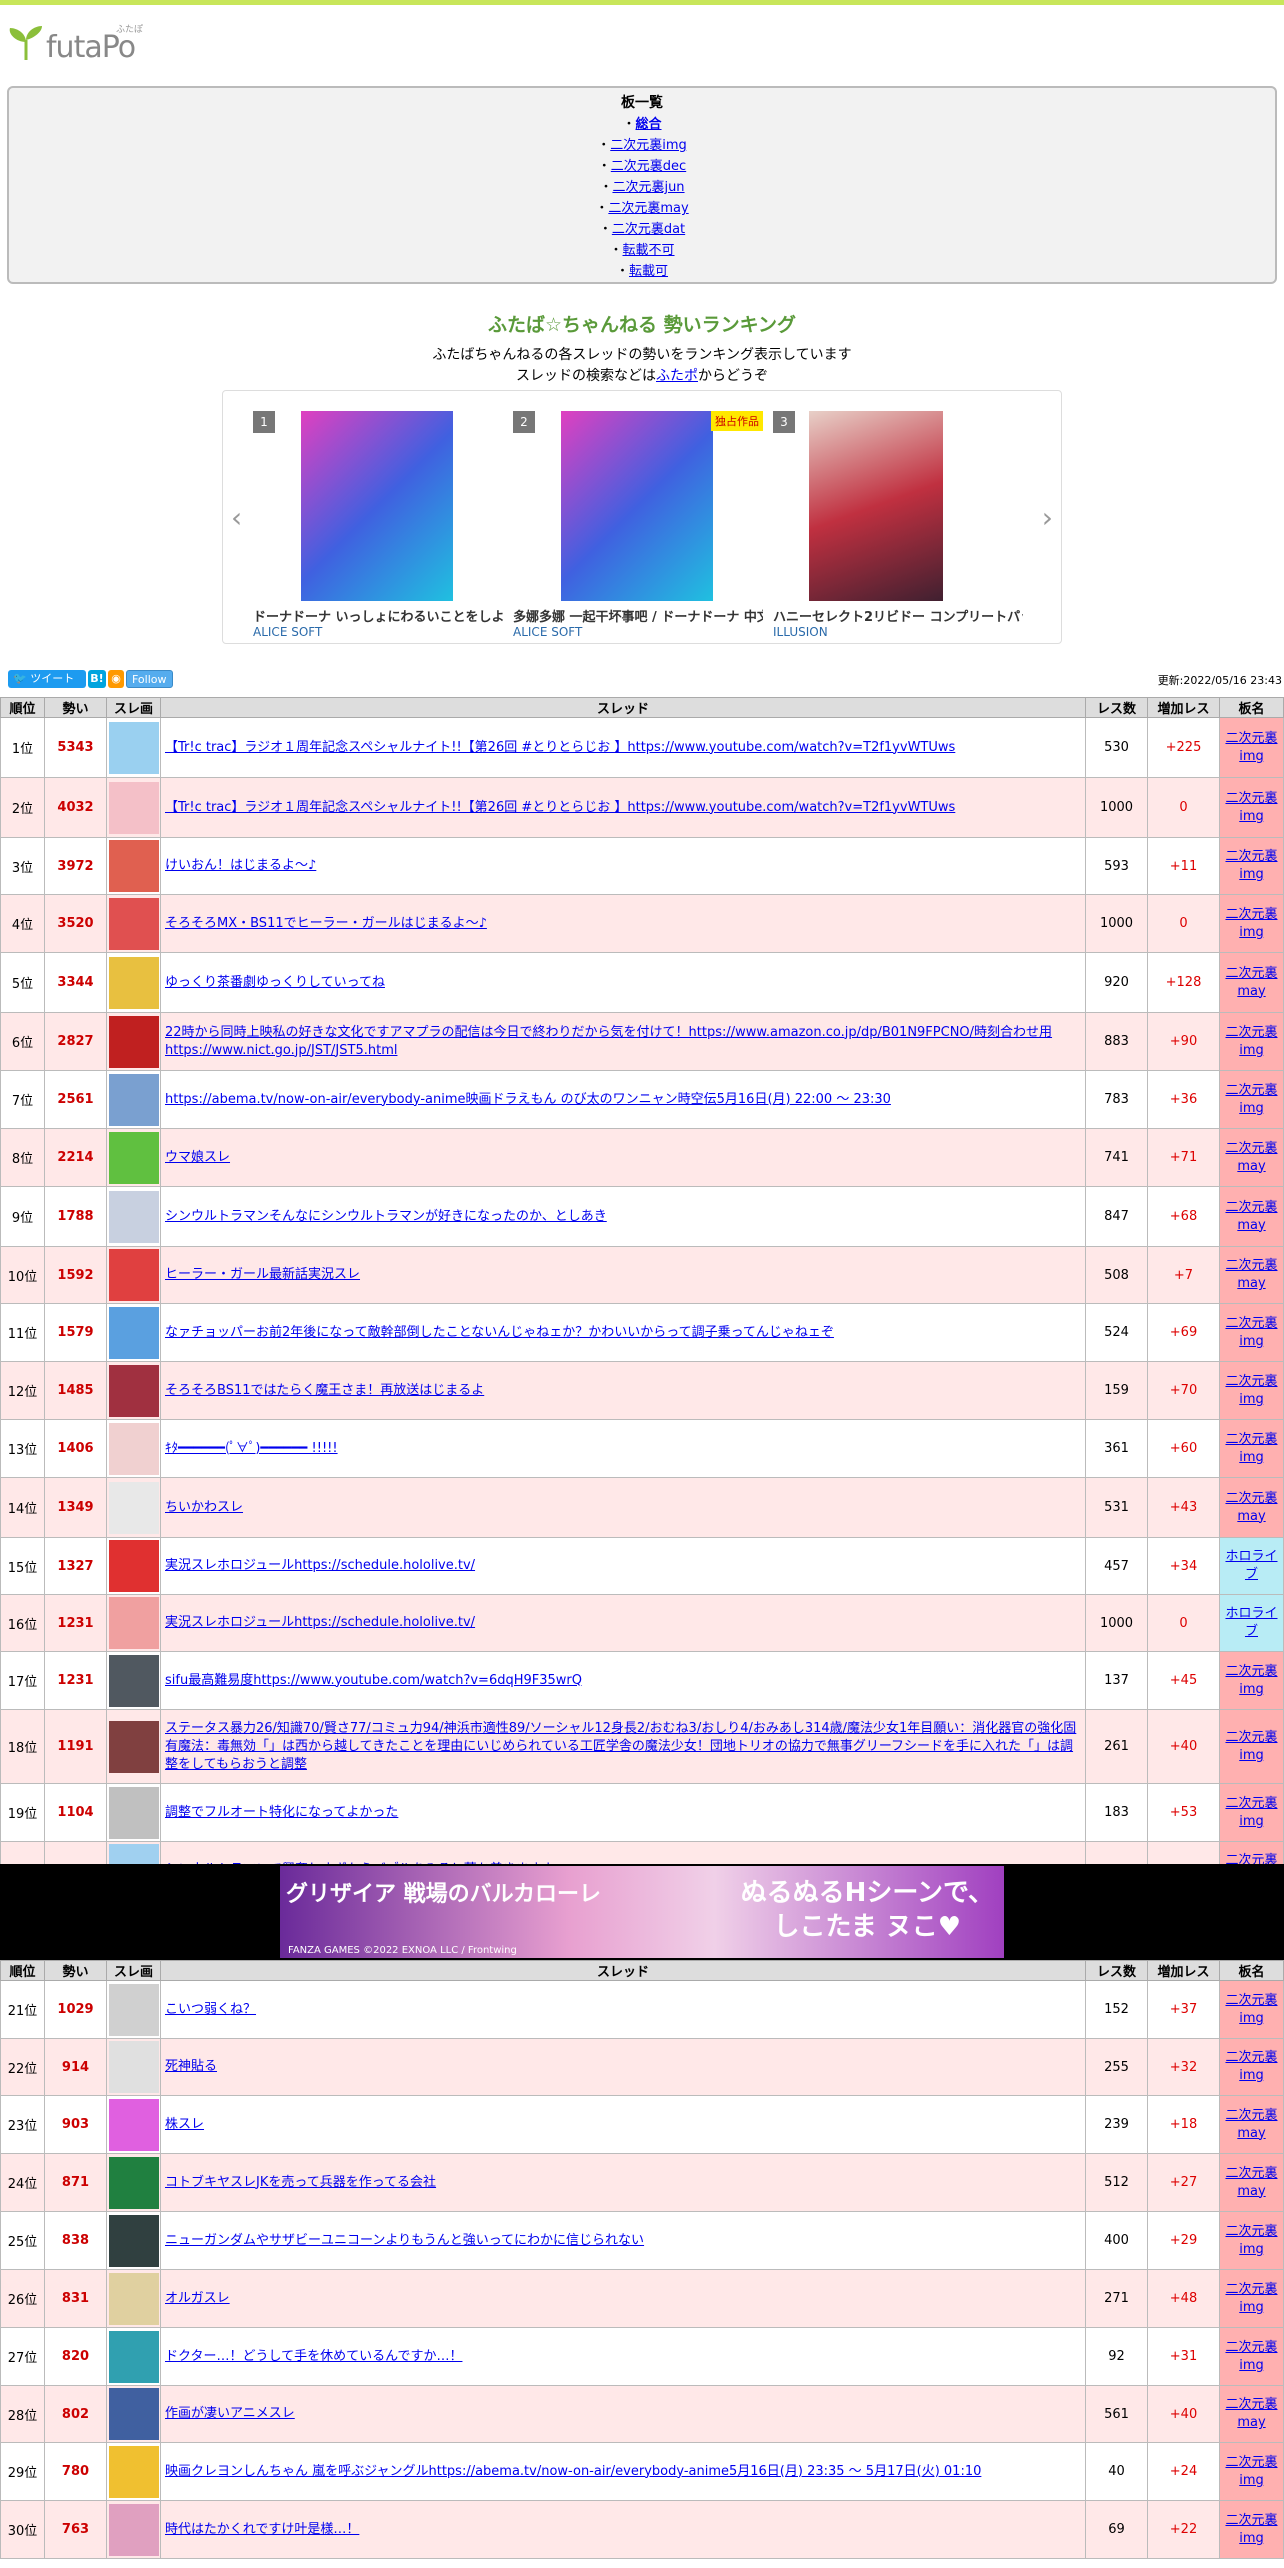  I want to click on thread-link: 実況スレホロジュールhttps://schedule.hololive.tv/, so click(320, 1565).